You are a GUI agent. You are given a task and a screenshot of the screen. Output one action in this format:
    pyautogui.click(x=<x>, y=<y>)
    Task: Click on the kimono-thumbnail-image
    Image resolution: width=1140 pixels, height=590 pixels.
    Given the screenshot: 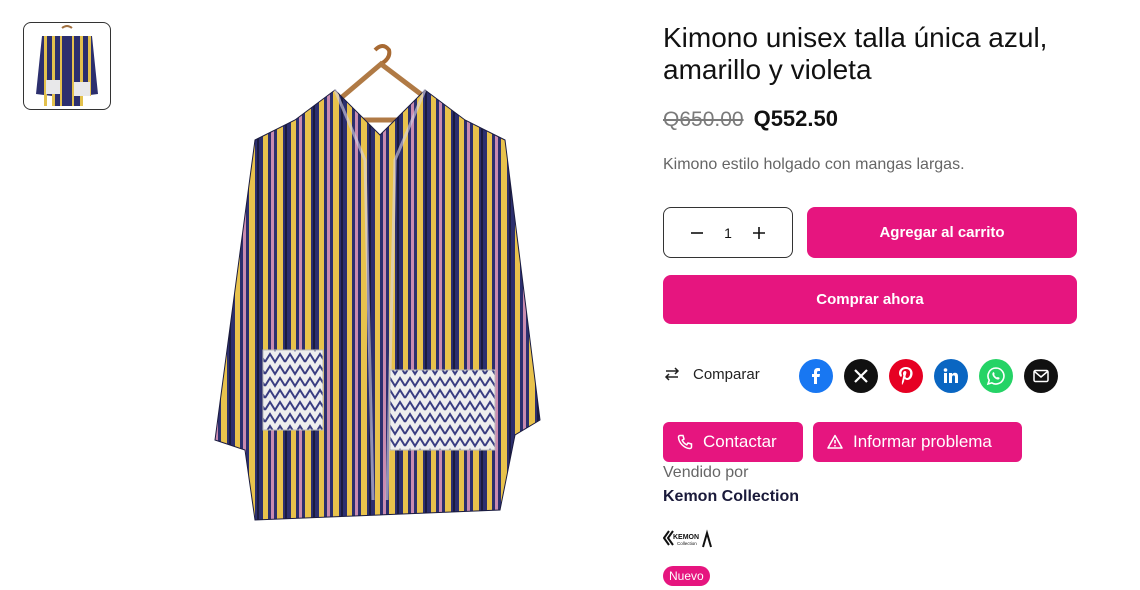 What is the action you would take?
    pyautogui.click(x=67, y=65)
    